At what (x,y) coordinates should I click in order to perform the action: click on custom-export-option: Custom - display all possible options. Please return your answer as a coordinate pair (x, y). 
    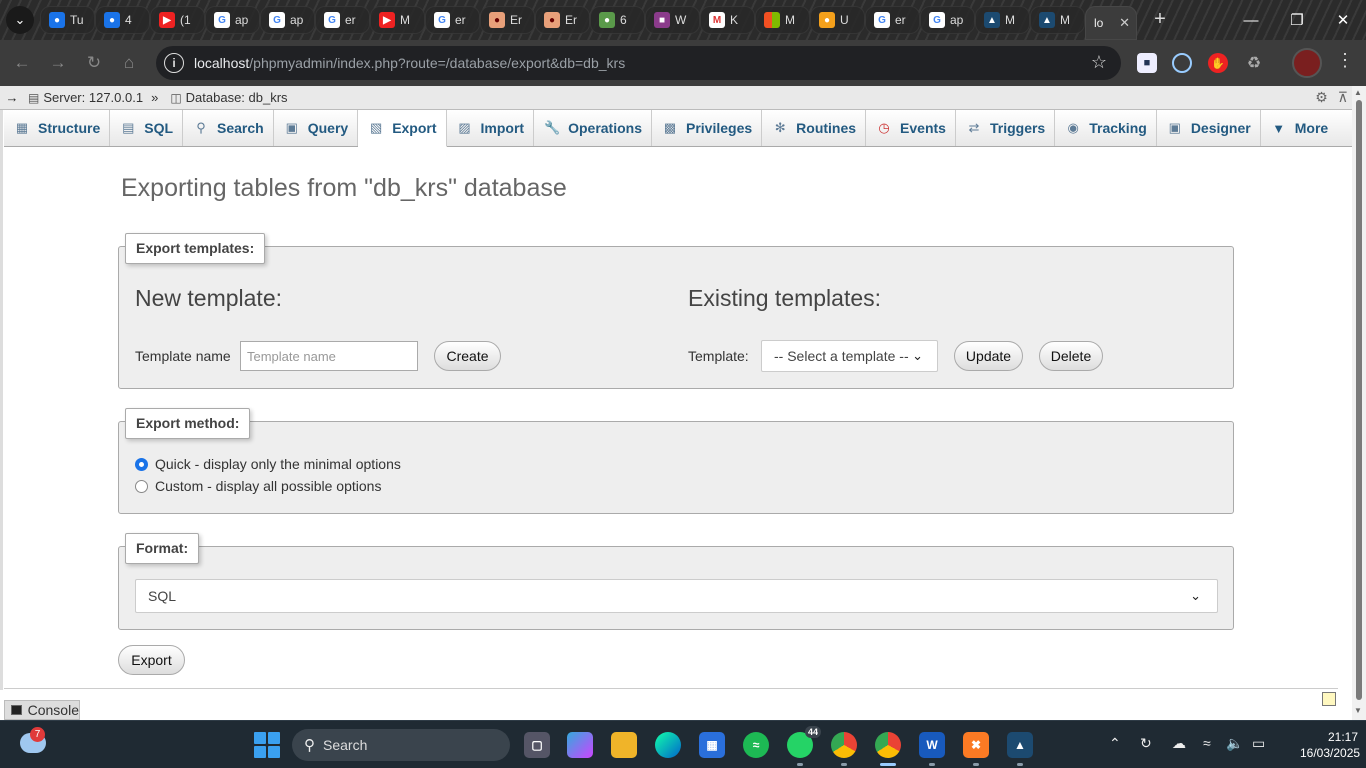
    Looking at the image, I should click on (258, 486).